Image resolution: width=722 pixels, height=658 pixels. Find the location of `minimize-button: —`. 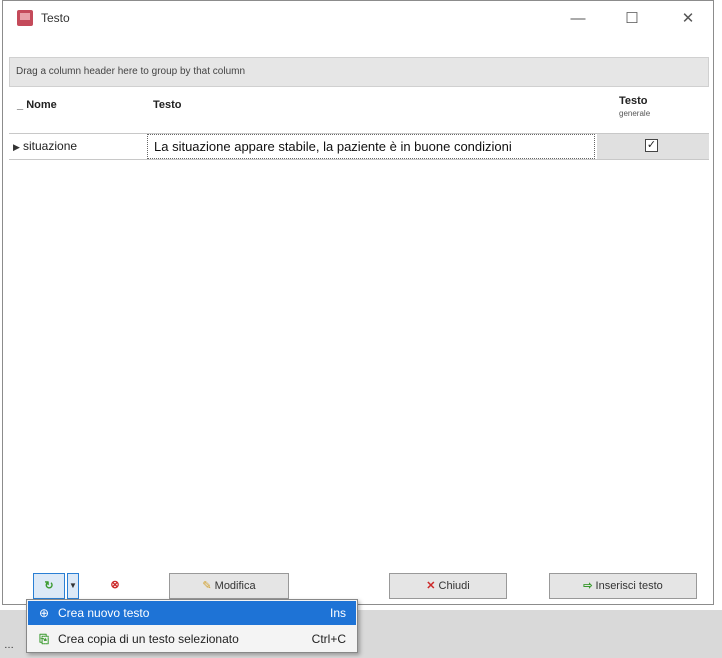

minimize-button: — is located at coordinates (578, 19).